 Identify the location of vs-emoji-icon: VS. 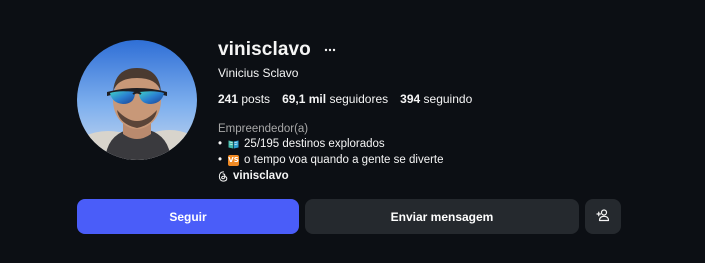
(234, 160).